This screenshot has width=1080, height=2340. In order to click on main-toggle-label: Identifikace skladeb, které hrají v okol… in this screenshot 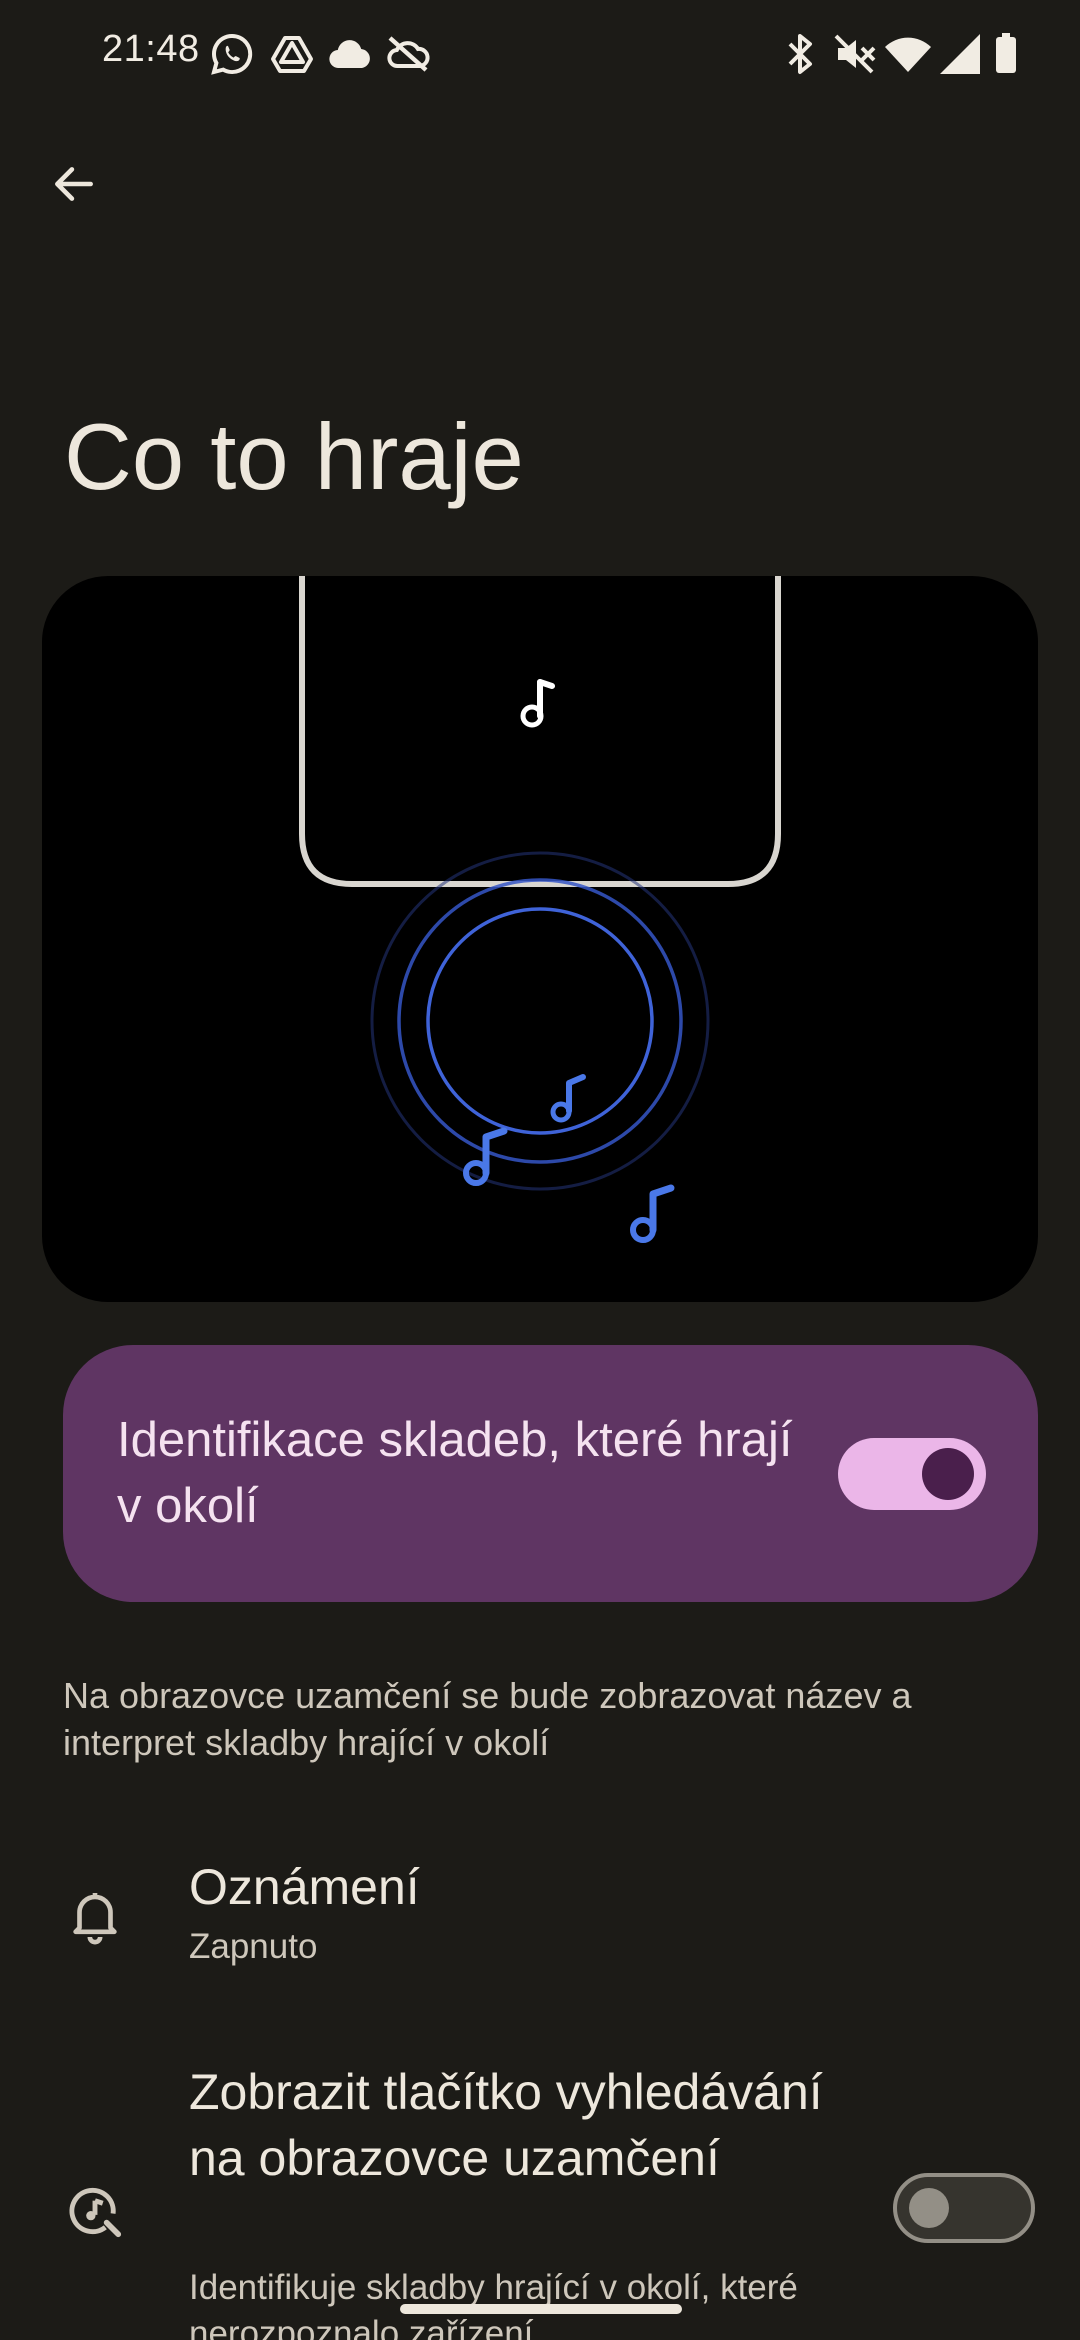, I will do `click(455, 1473)`.